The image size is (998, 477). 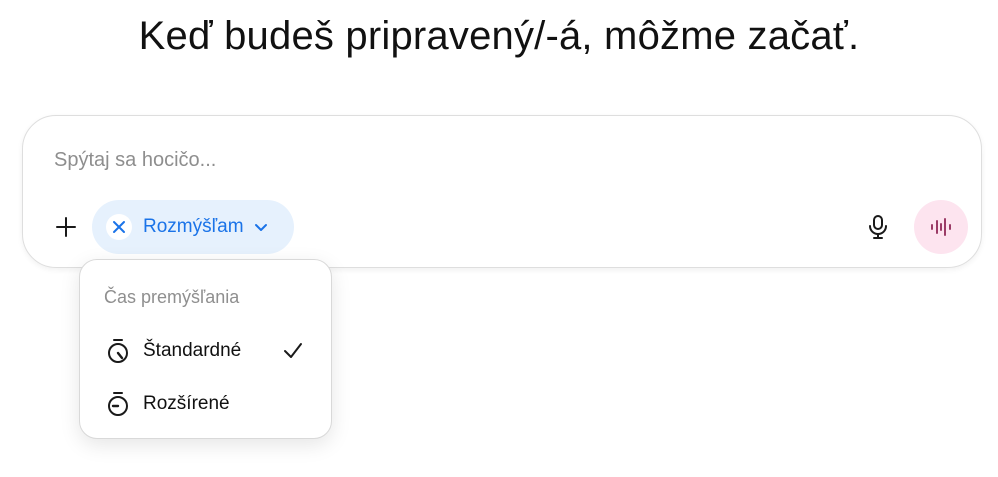 I want to click on add-attachment-button, so click(x=66, y=227).